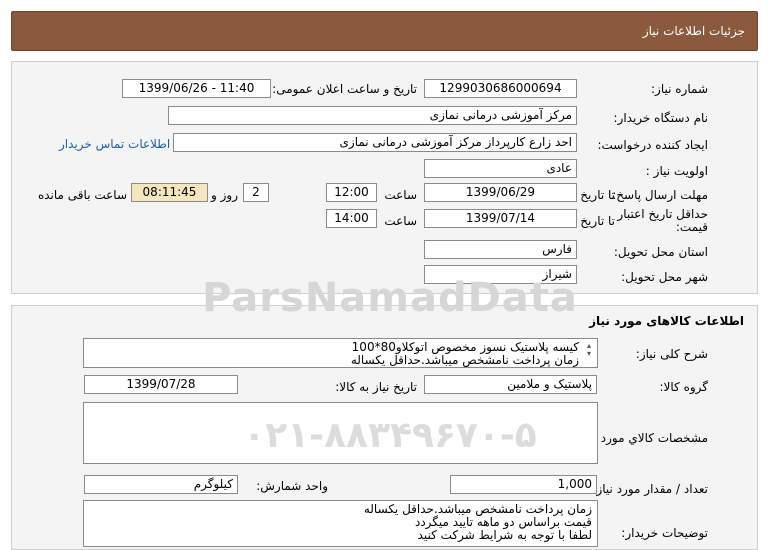  Describe the element at coordinates (664, 277) in the screenshot. I see `city-label: شهر محل تحویل:` at that location.